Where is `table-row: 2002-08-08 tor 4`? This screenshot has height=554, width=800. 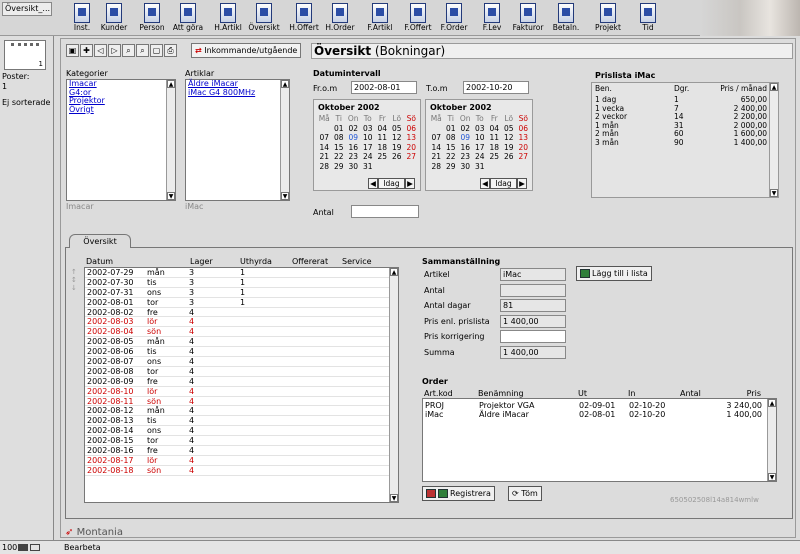 table-row: 2002-08-08 tor 4 is located at coordinates (241, 372).